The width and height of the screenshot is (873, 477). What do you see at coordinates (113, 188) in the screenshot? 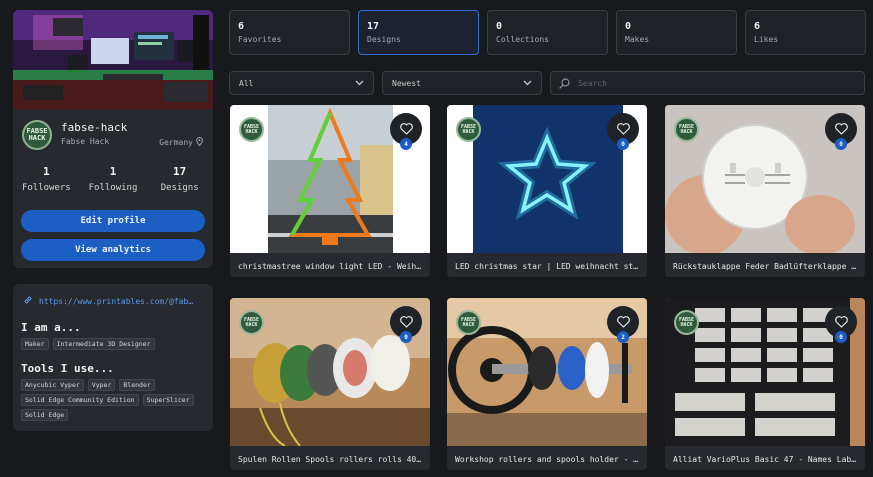
I see `stat-label: Following` at bounding box center [113, 188].